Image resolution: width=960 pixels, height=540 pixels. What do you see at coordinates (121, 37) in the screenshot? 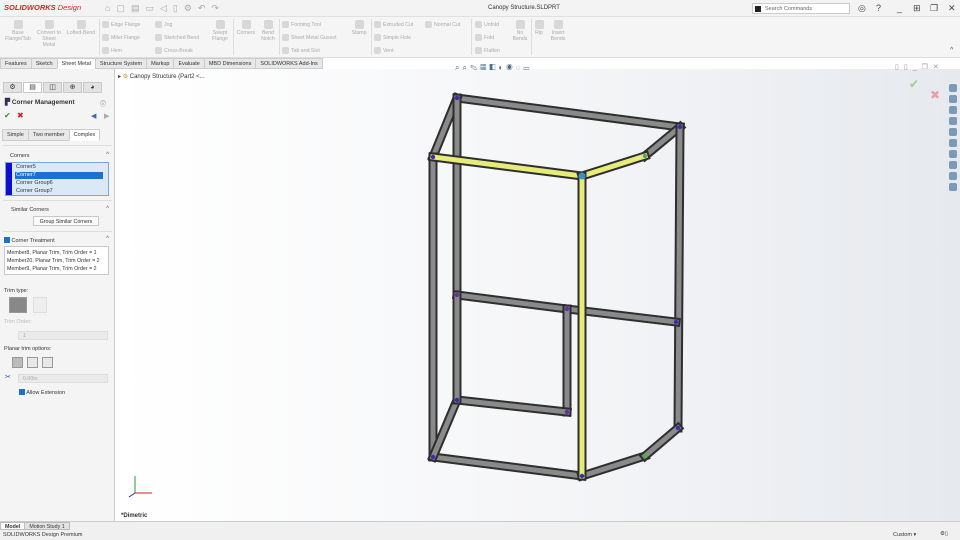
I see `miter-flange-button: Miter Flange` at bounding box center [121, 37].